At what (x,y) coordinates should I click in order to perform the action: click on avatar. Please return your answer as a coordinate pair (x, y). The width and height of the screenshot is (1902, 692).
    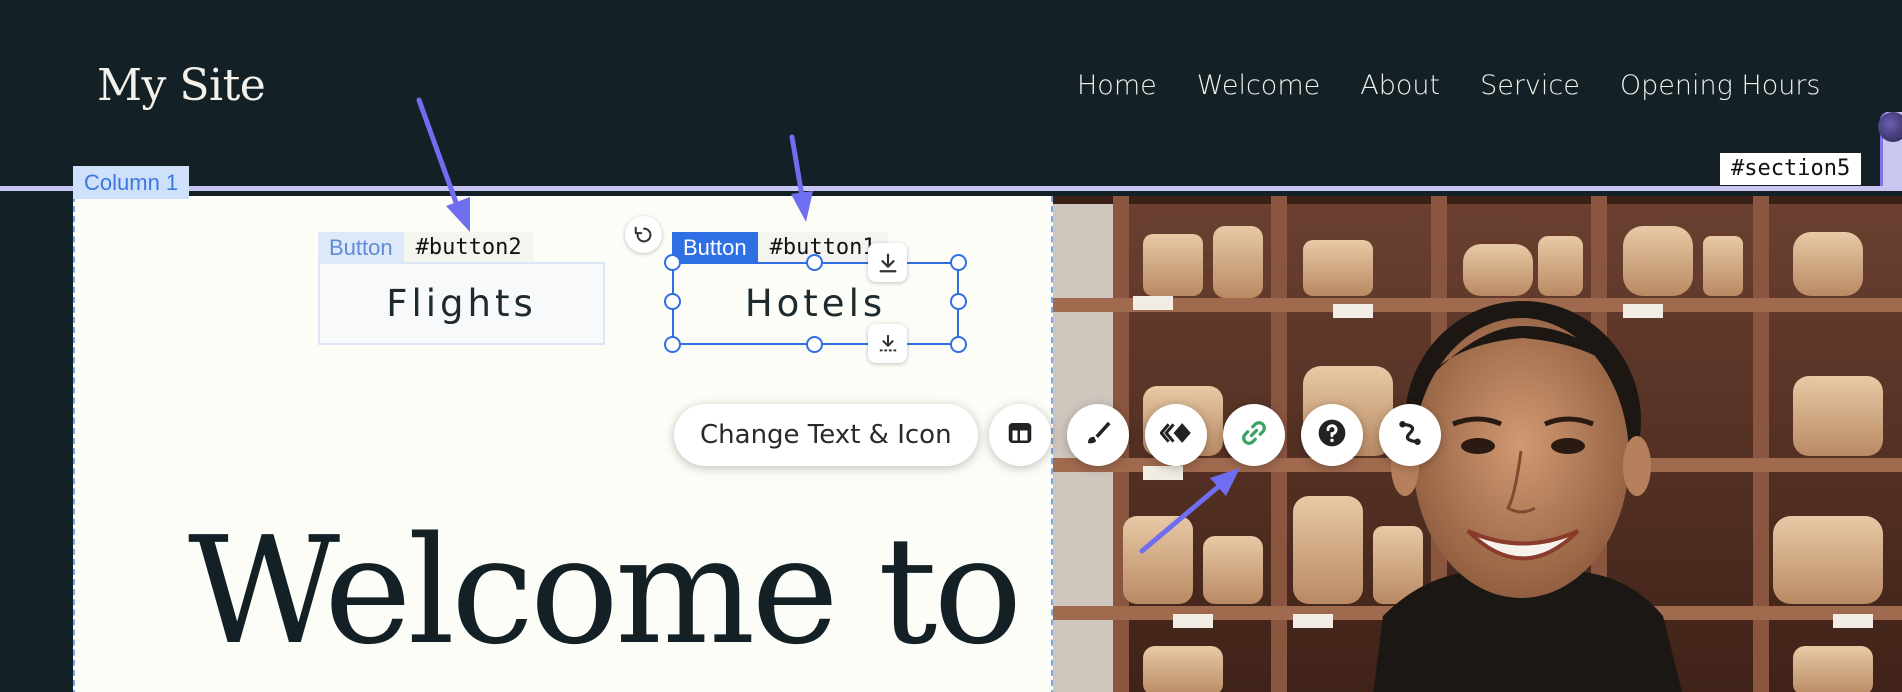
    Looking at the image, I should click on (1890, 127).